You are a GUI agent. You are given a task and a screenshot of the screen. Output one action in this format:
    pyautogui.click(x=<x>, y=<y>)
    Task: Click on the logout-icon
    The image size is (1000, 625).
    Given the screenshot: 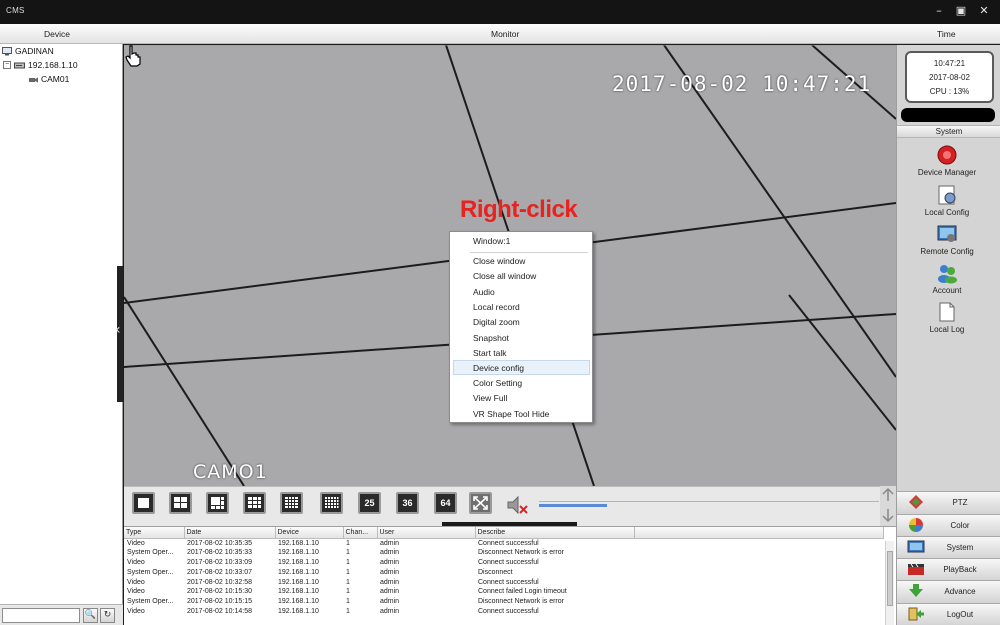 What is the action you would take?
    pyautogui.click(x=916, y=614)
    